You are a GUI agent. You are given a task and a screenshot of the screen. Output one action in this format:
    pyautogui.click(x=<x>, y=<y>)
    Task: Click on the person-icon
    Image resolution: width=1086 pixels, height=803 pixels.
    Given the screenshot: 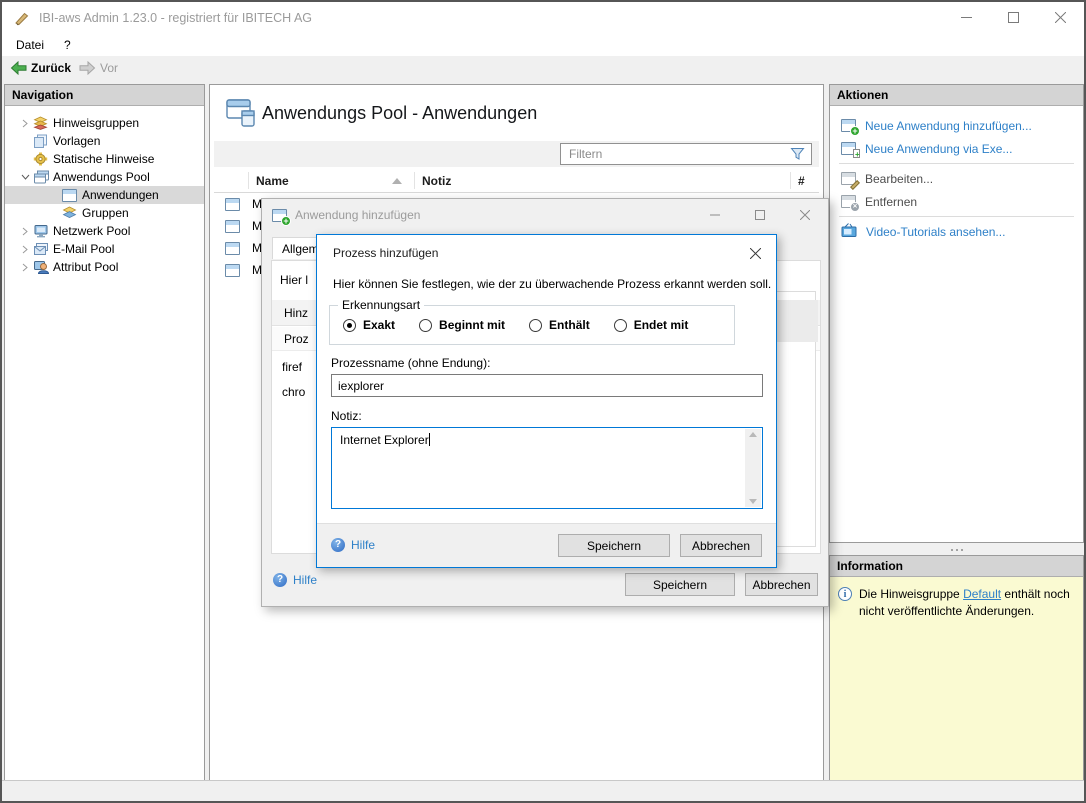 What is the action you would take?
    pyautogui.click(x=40, y=267)
    